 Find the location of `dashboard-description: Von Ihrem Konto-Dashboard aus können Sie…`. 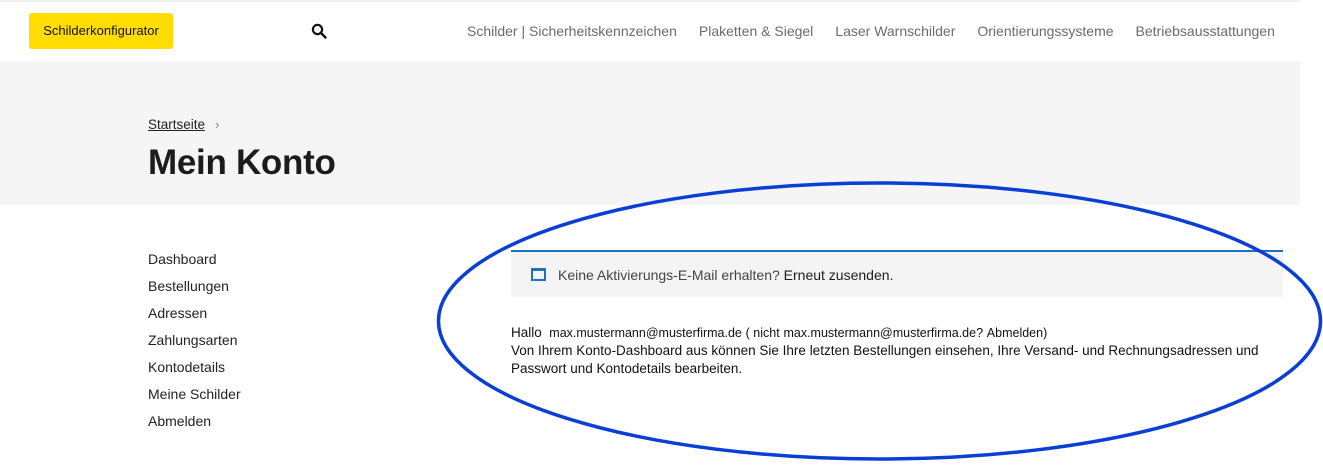

dashboard-description: Von Ihrem Konto-Dashboard aus können Sie… is located at coordinates (885, 359).